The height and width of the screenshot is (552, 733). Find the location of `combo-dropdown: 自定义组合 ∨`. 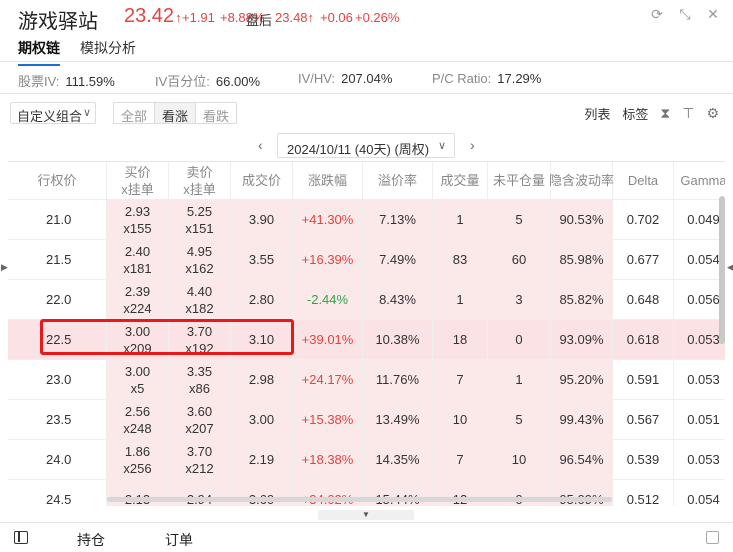

combo-dropdown: 自定义组合 ∨ is located at coordinates (53, 113).